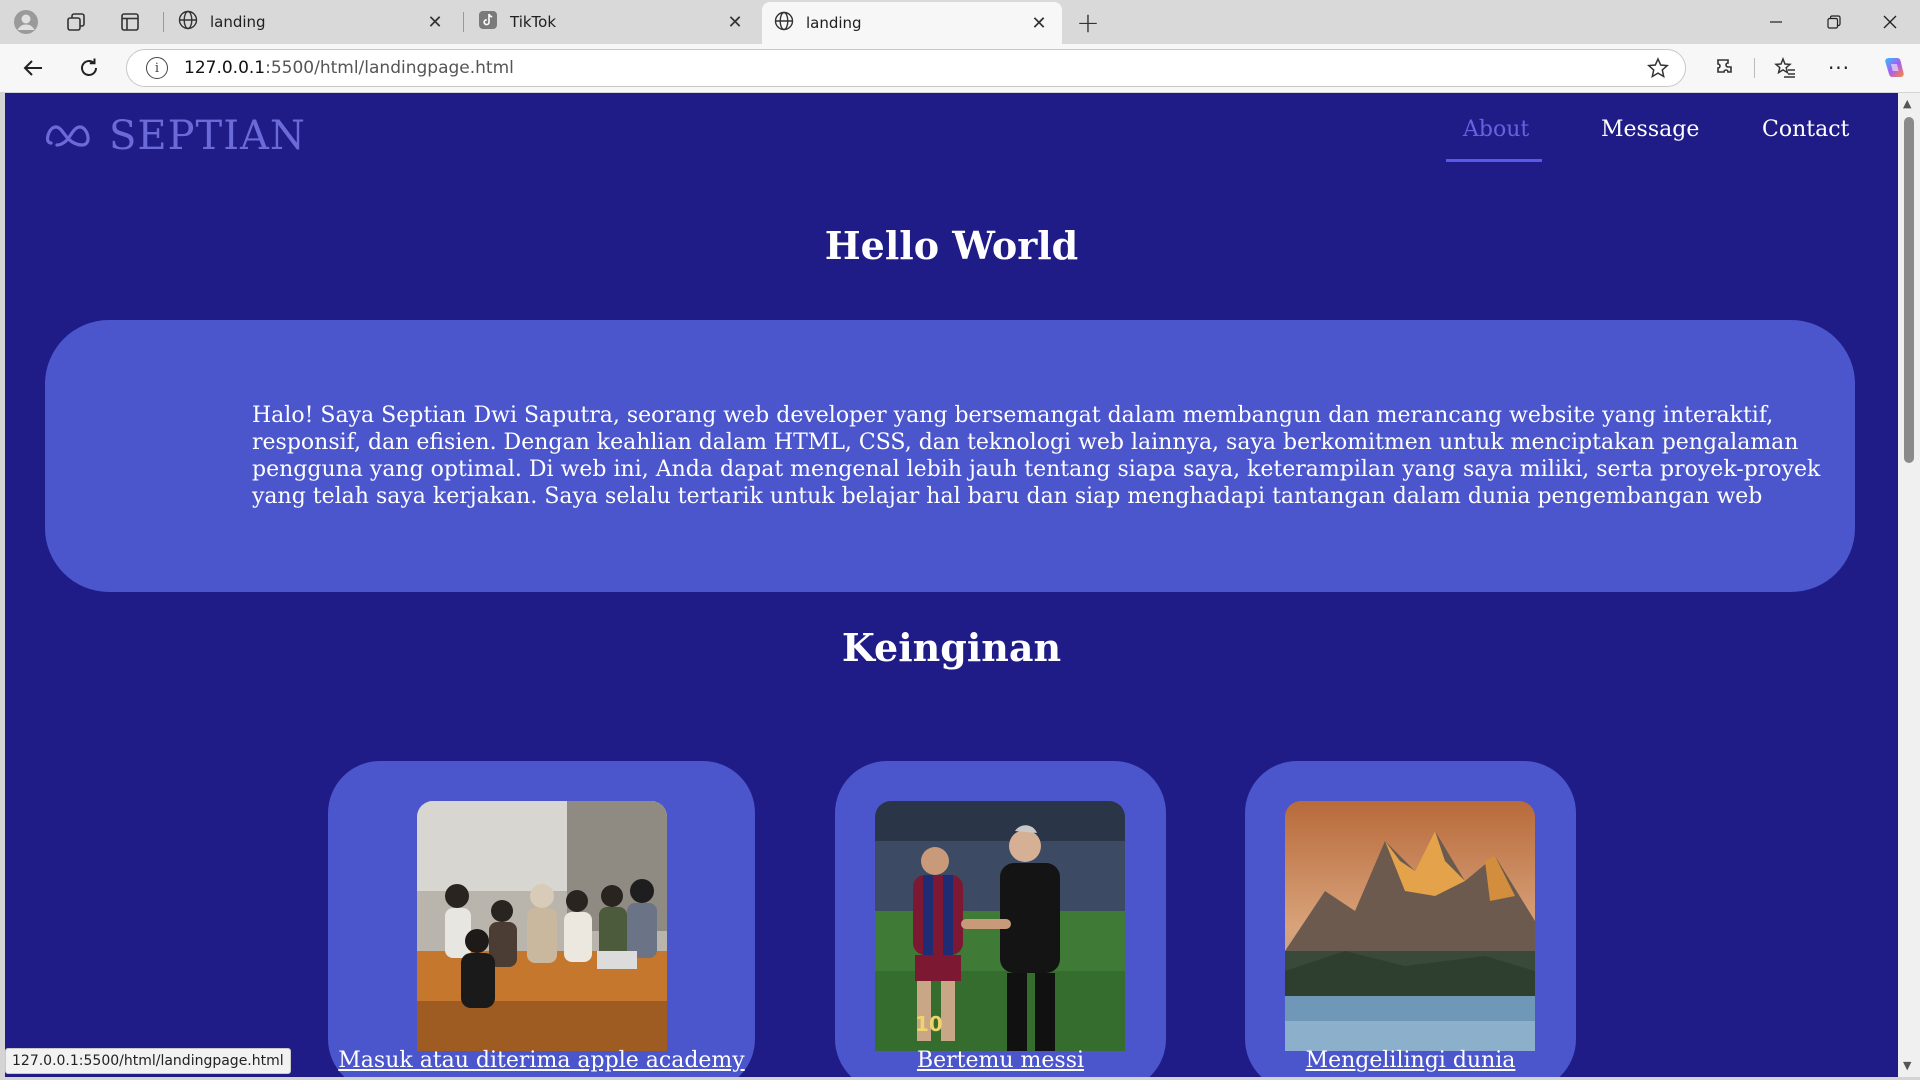 The height and width of the screenshot is (1080, 1920). I want to click on tab-actions-icon, so click(130, 22).